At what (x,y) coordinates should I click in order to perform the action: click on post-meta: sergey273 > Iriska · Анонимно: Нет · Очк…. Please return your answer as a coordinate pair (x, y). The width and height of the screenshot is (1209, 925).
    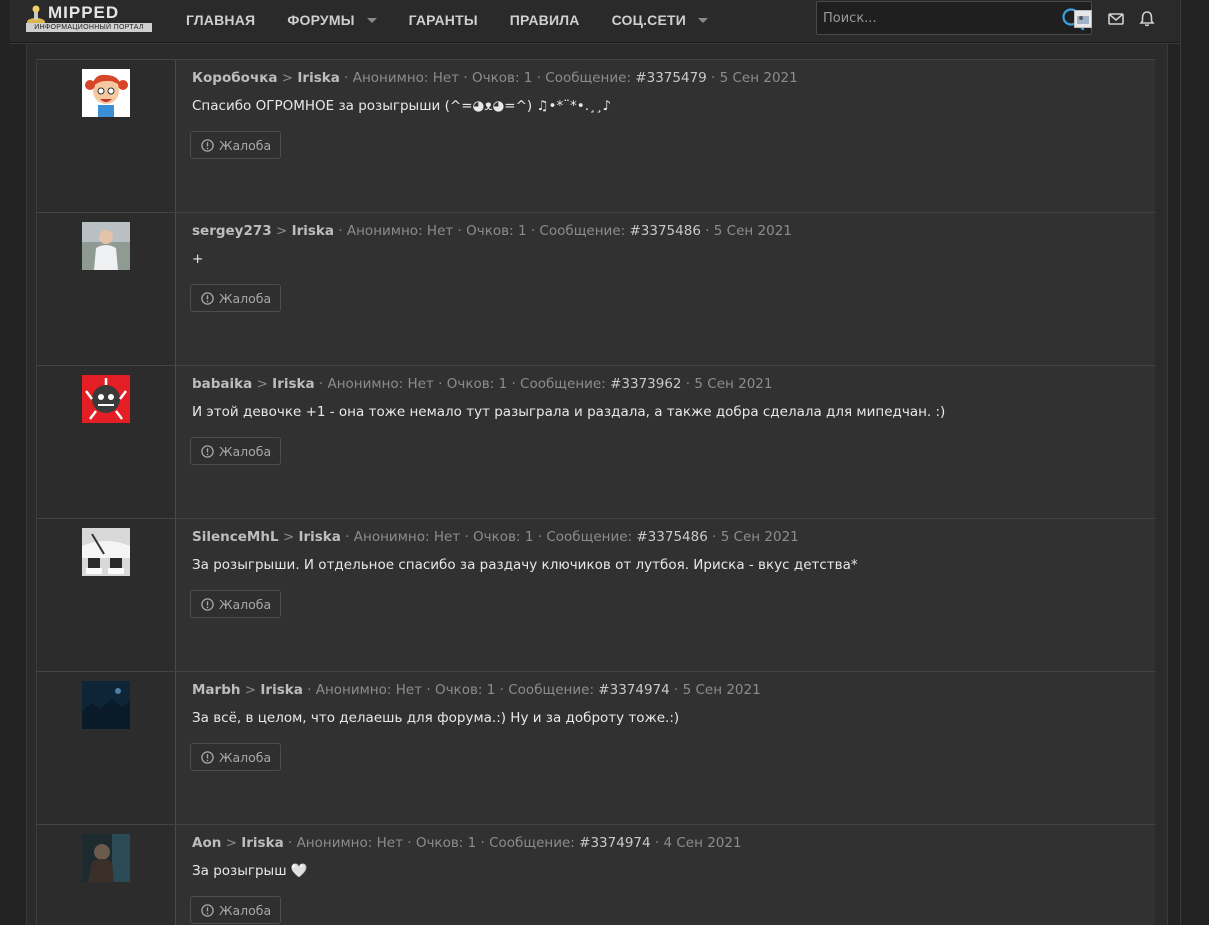
    Looking at the image, I should click on (492, 231).